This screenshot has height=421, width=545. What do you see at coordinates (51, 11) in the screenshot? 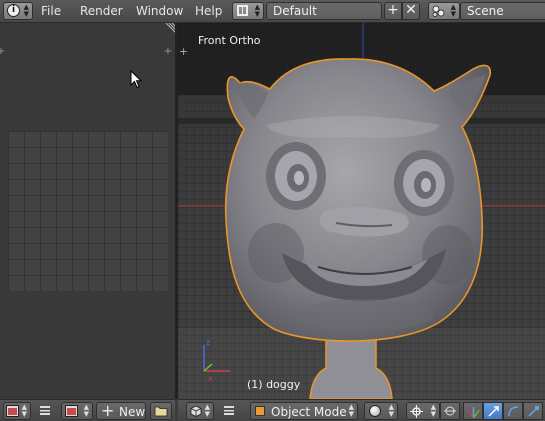
I see `menu-file: File` at bounding box center [51, 11].